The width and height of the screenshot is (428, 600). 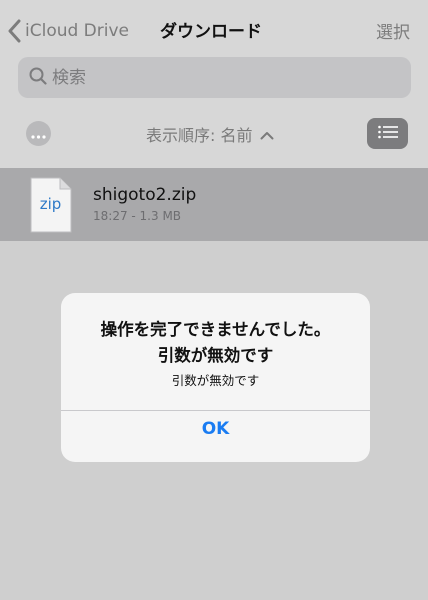 I want to click on search-icon, so click(x=32, y=78).